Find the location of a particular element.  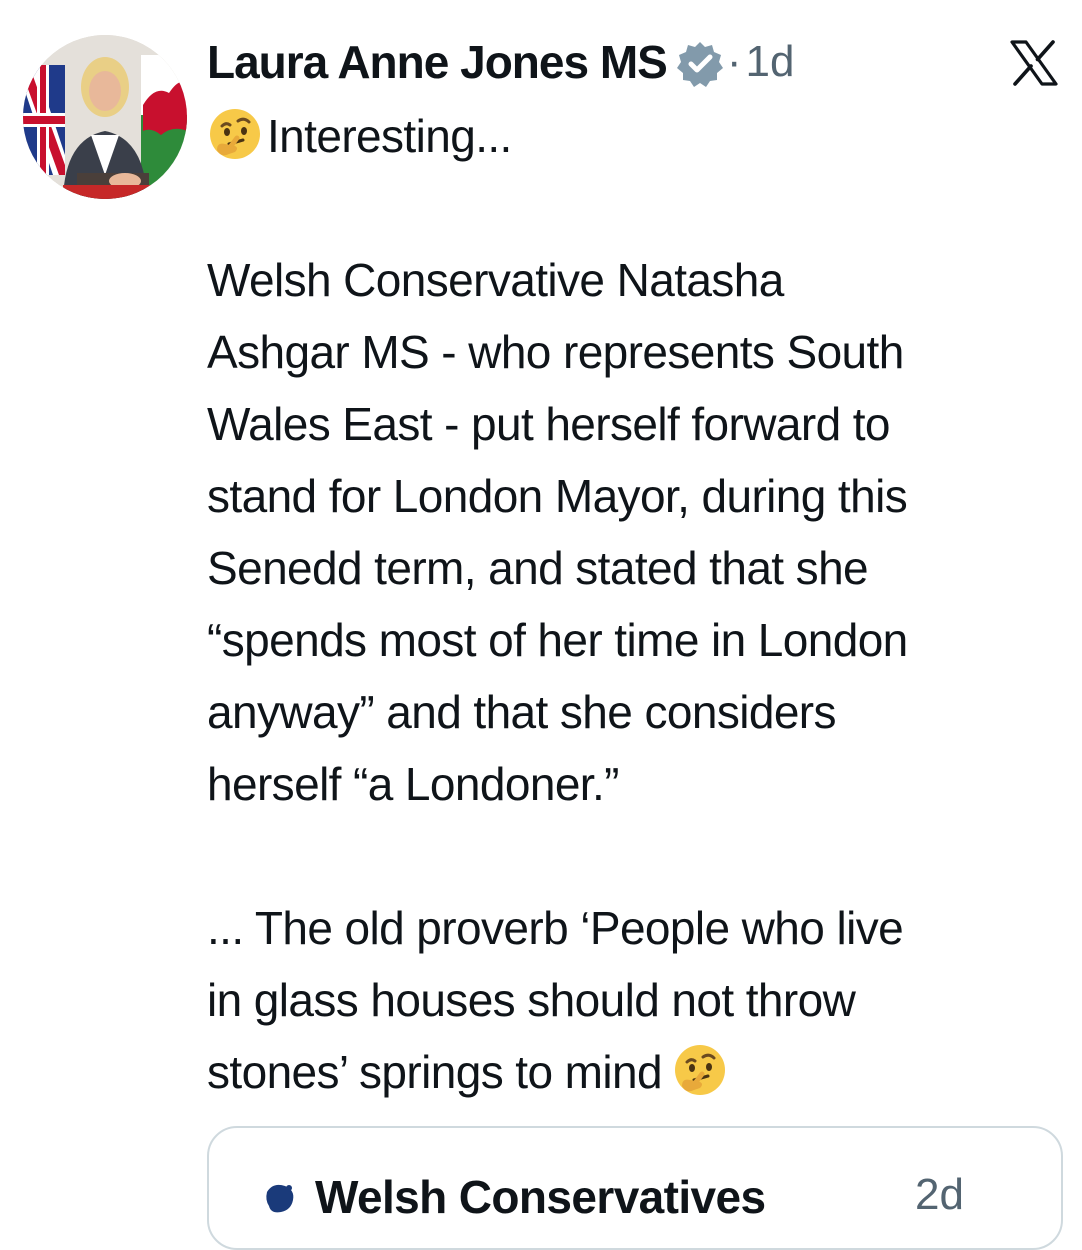

quoted-tweet-timestamp: 2d is located at coordinates (939, 1195).